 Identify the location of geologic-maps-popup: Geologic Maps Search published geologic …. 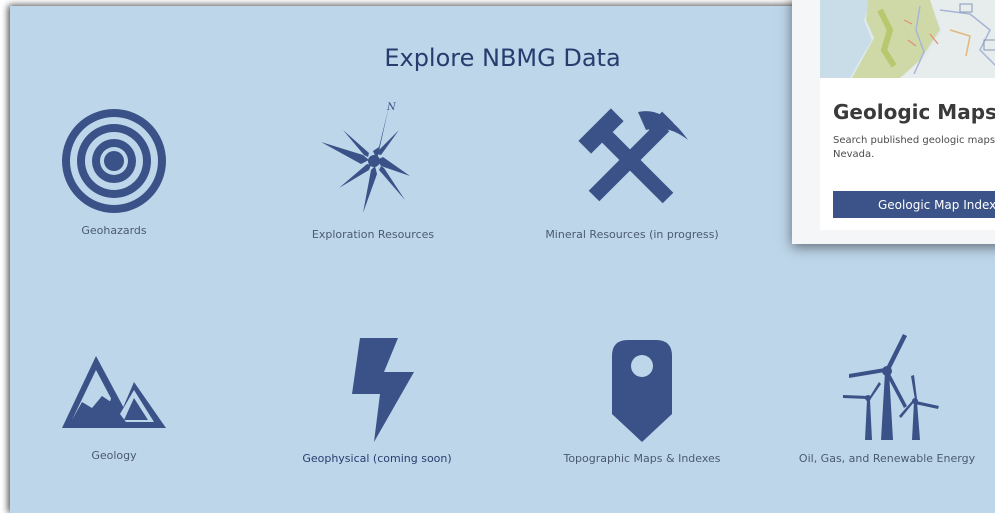
(893, 122).